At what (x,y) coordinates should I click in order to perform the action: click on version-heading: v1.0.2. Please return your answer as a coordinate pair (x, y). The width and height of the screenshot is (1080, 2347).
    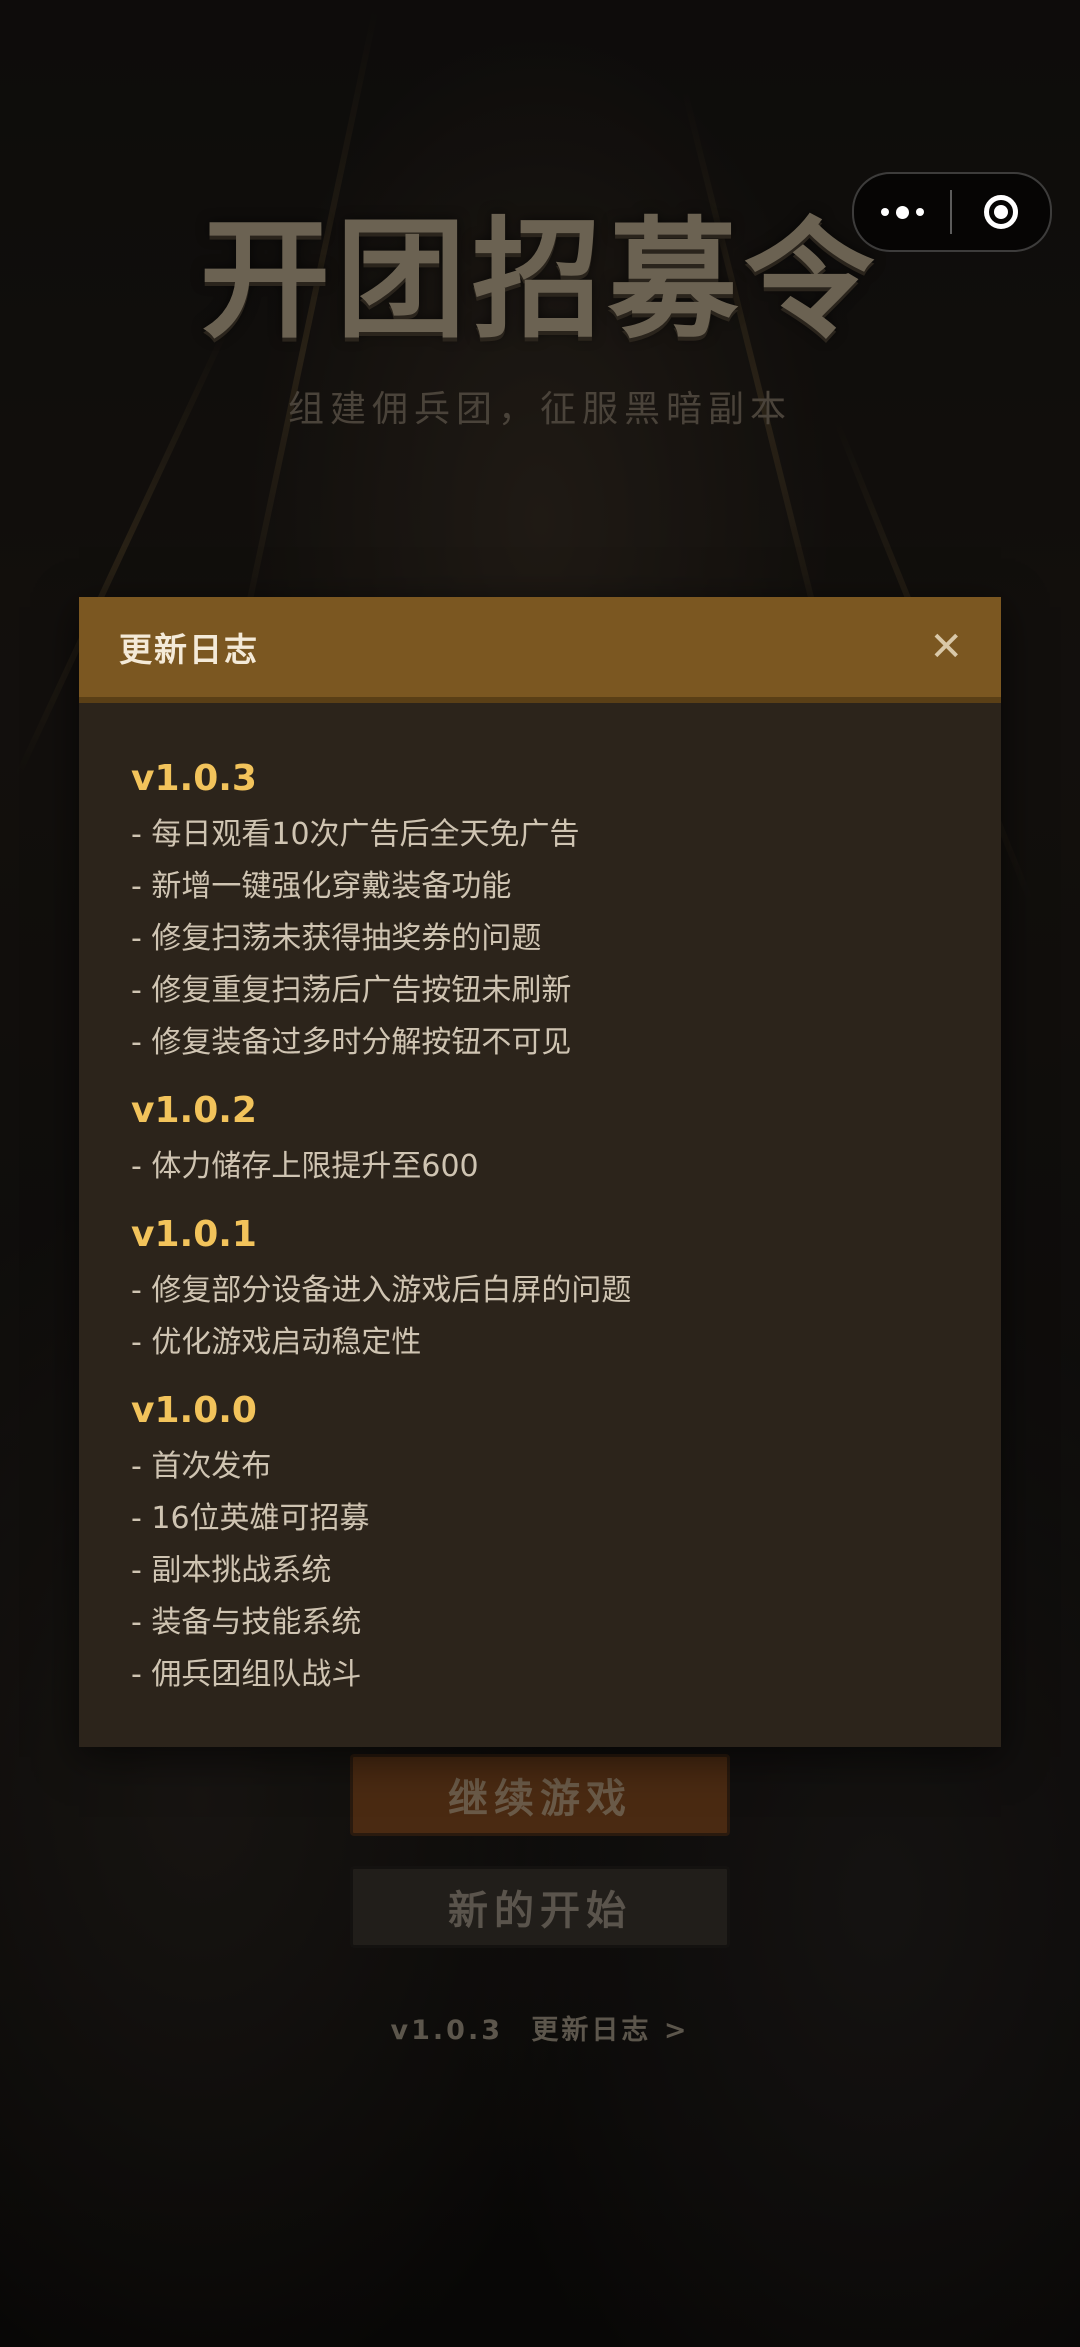
    Looking at the image, I should click on (194, 1110).